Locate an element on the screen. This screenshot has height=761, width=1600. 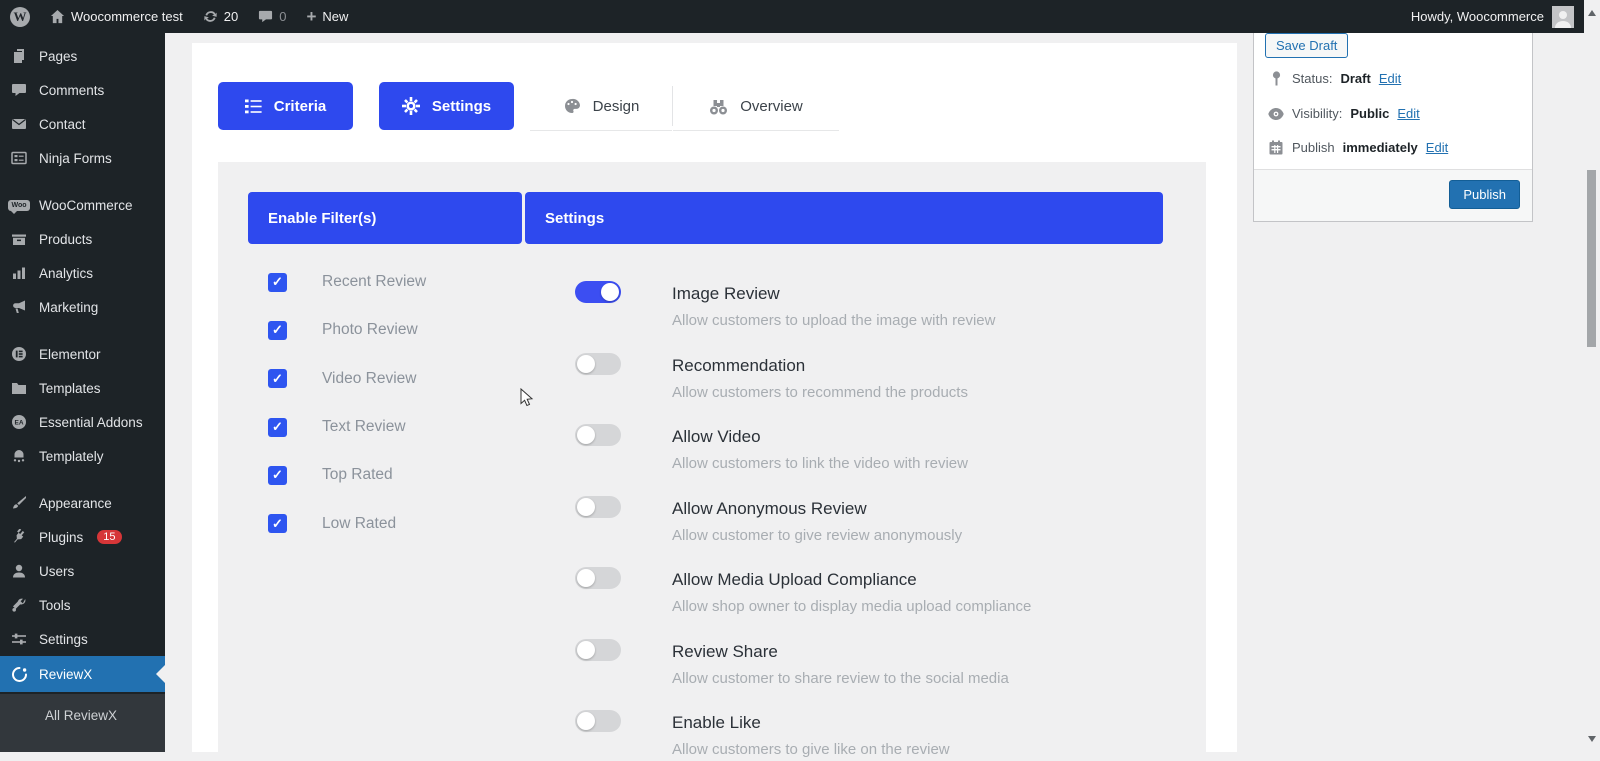
tab-label: Criteria is located at coordinates (300, 106).